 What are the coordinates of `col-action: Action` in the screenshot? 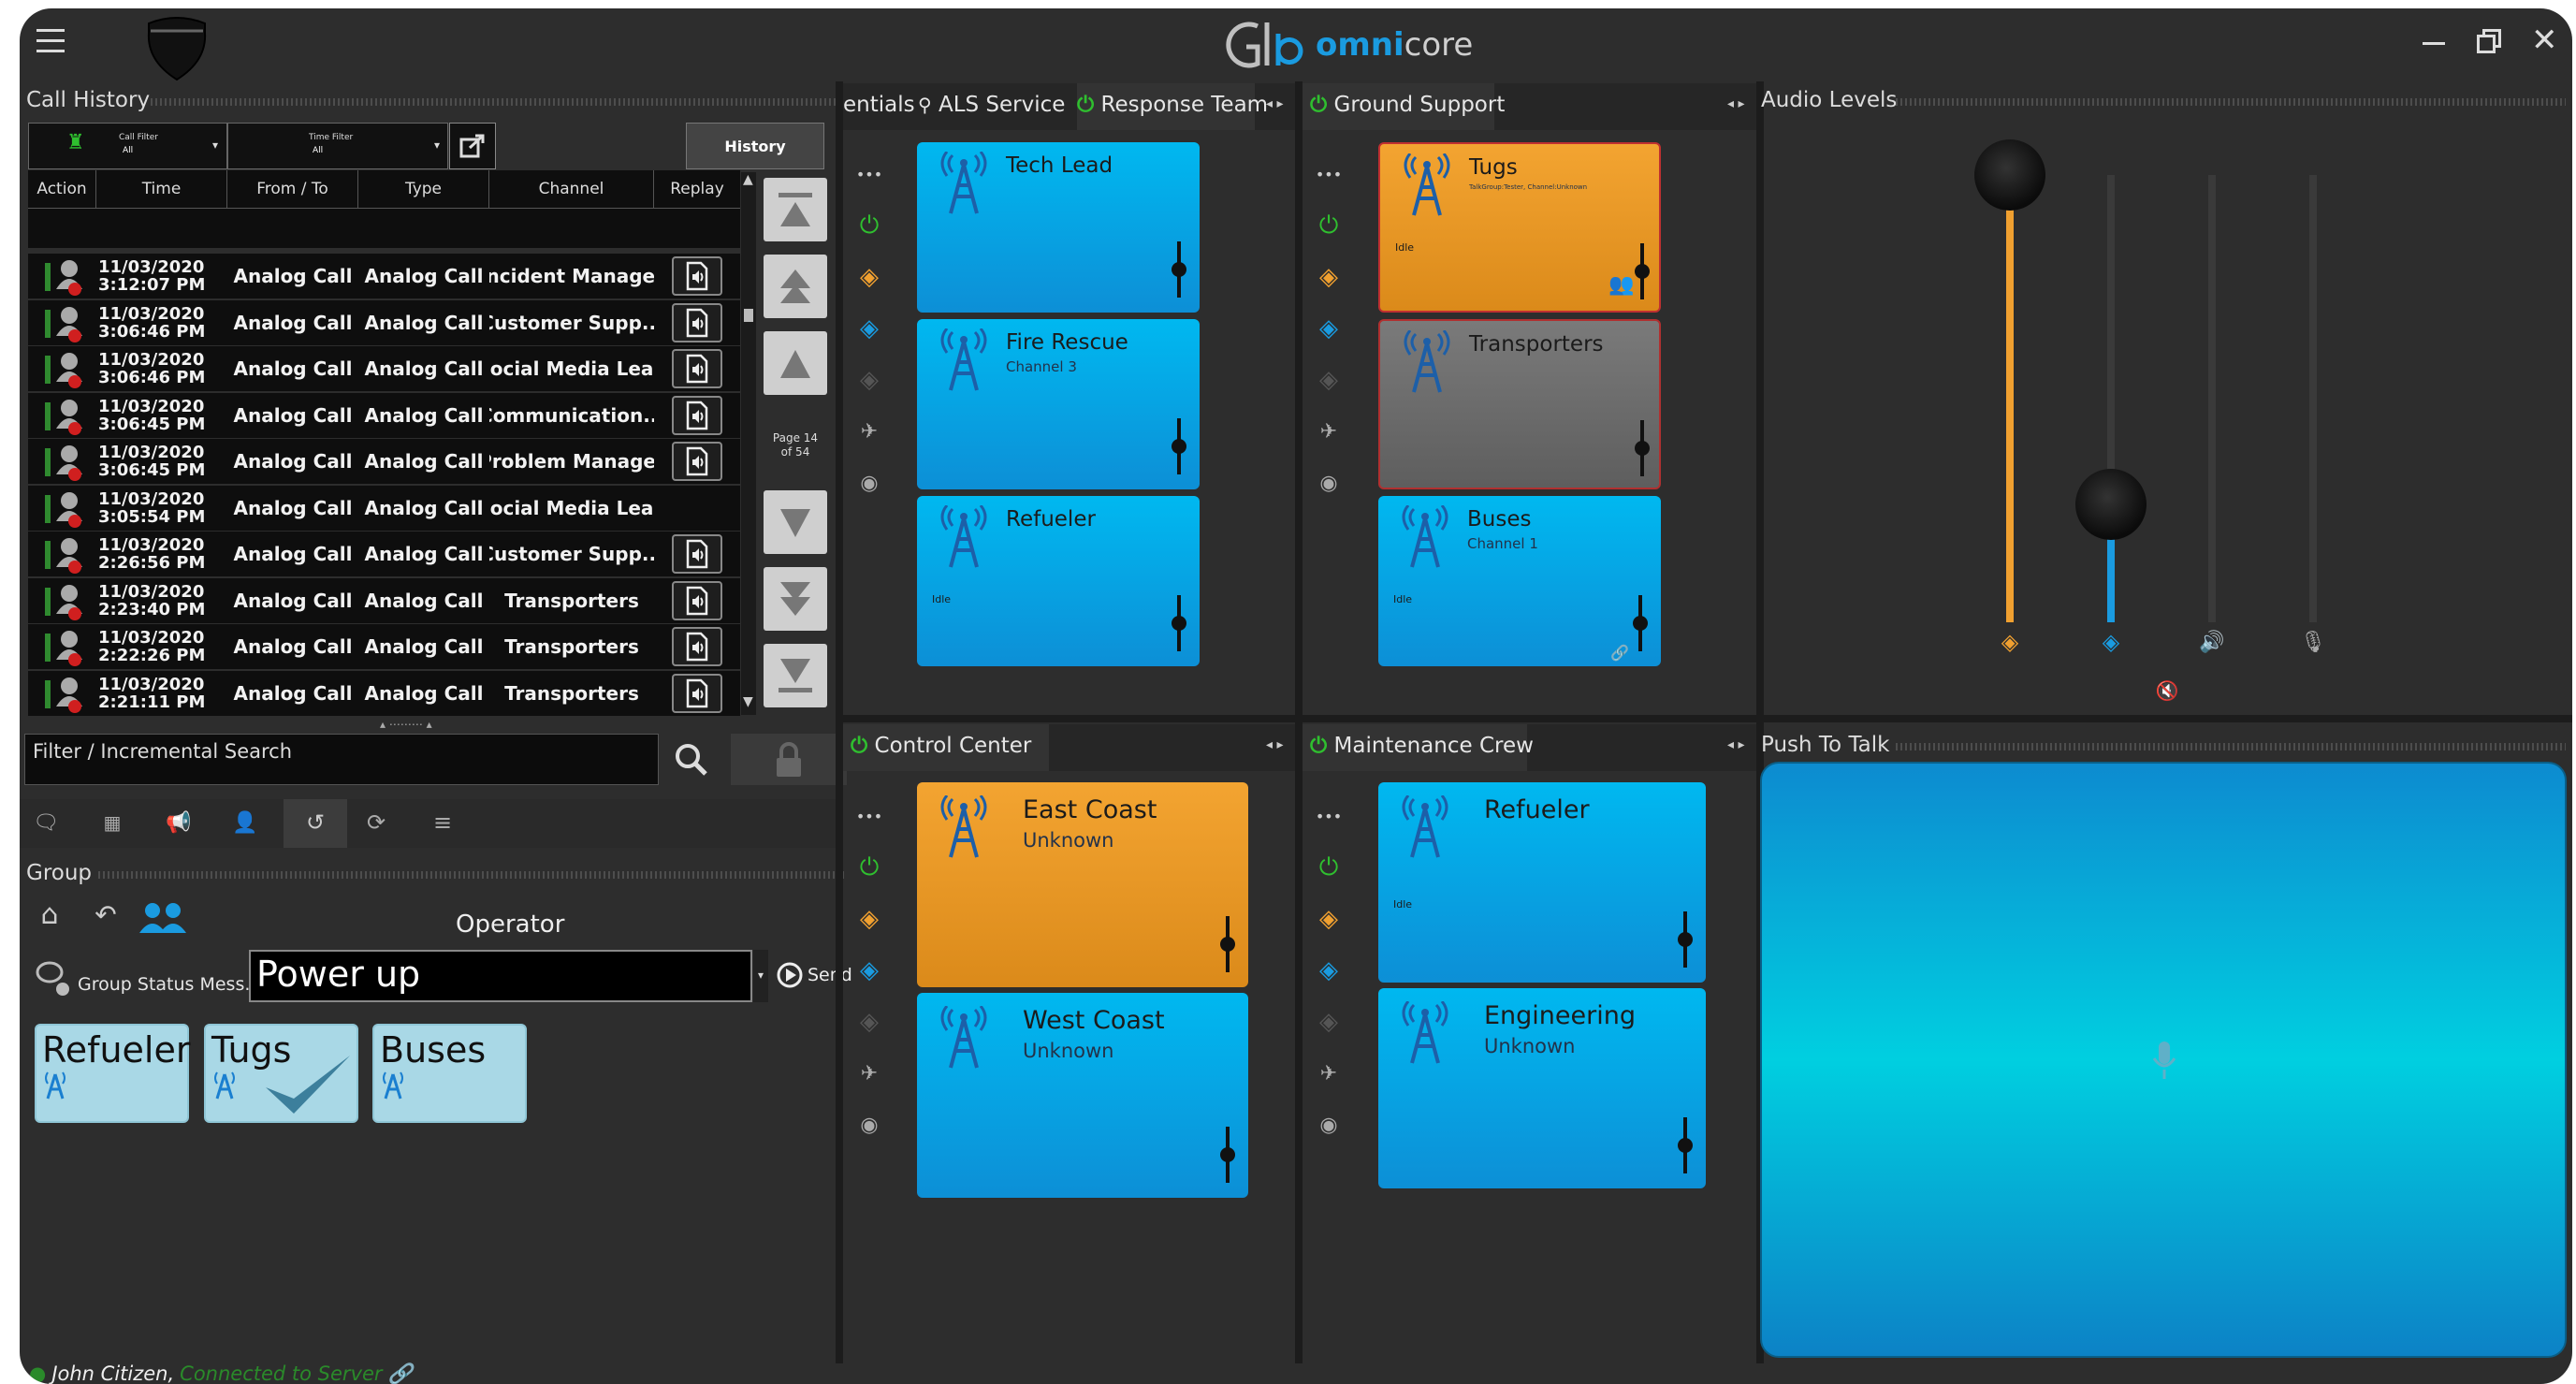 It's located at (62, 189).